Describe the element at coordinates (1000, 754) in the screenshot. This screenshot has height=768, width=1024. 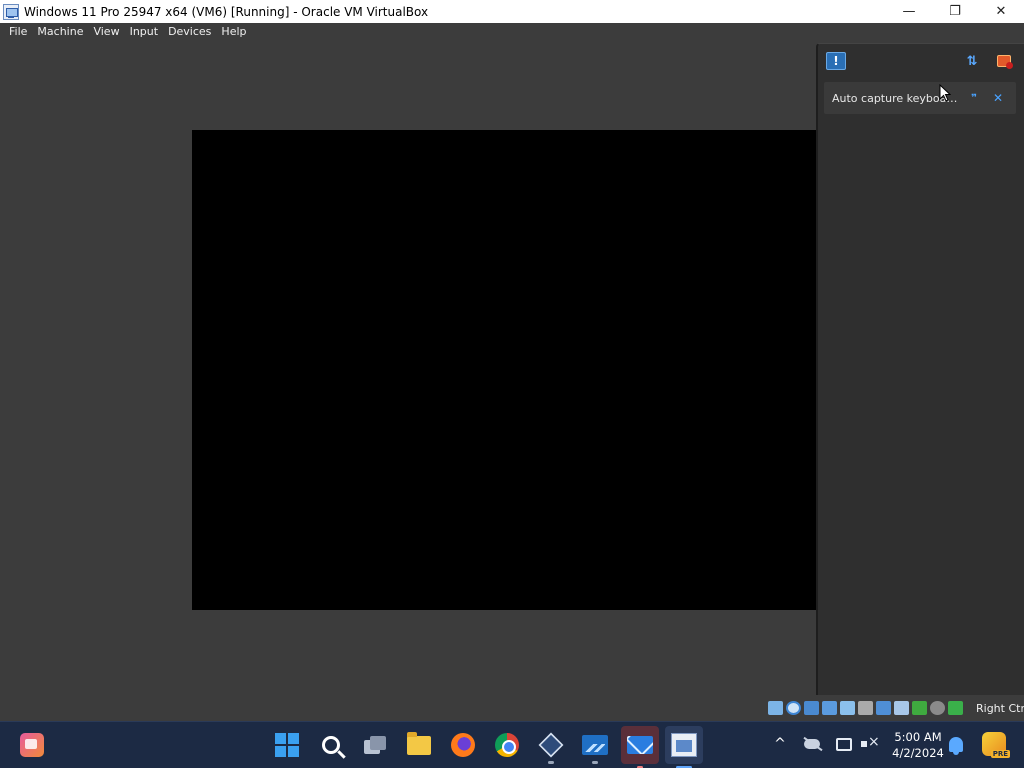
I see `preview-badge: PRE` at that location.